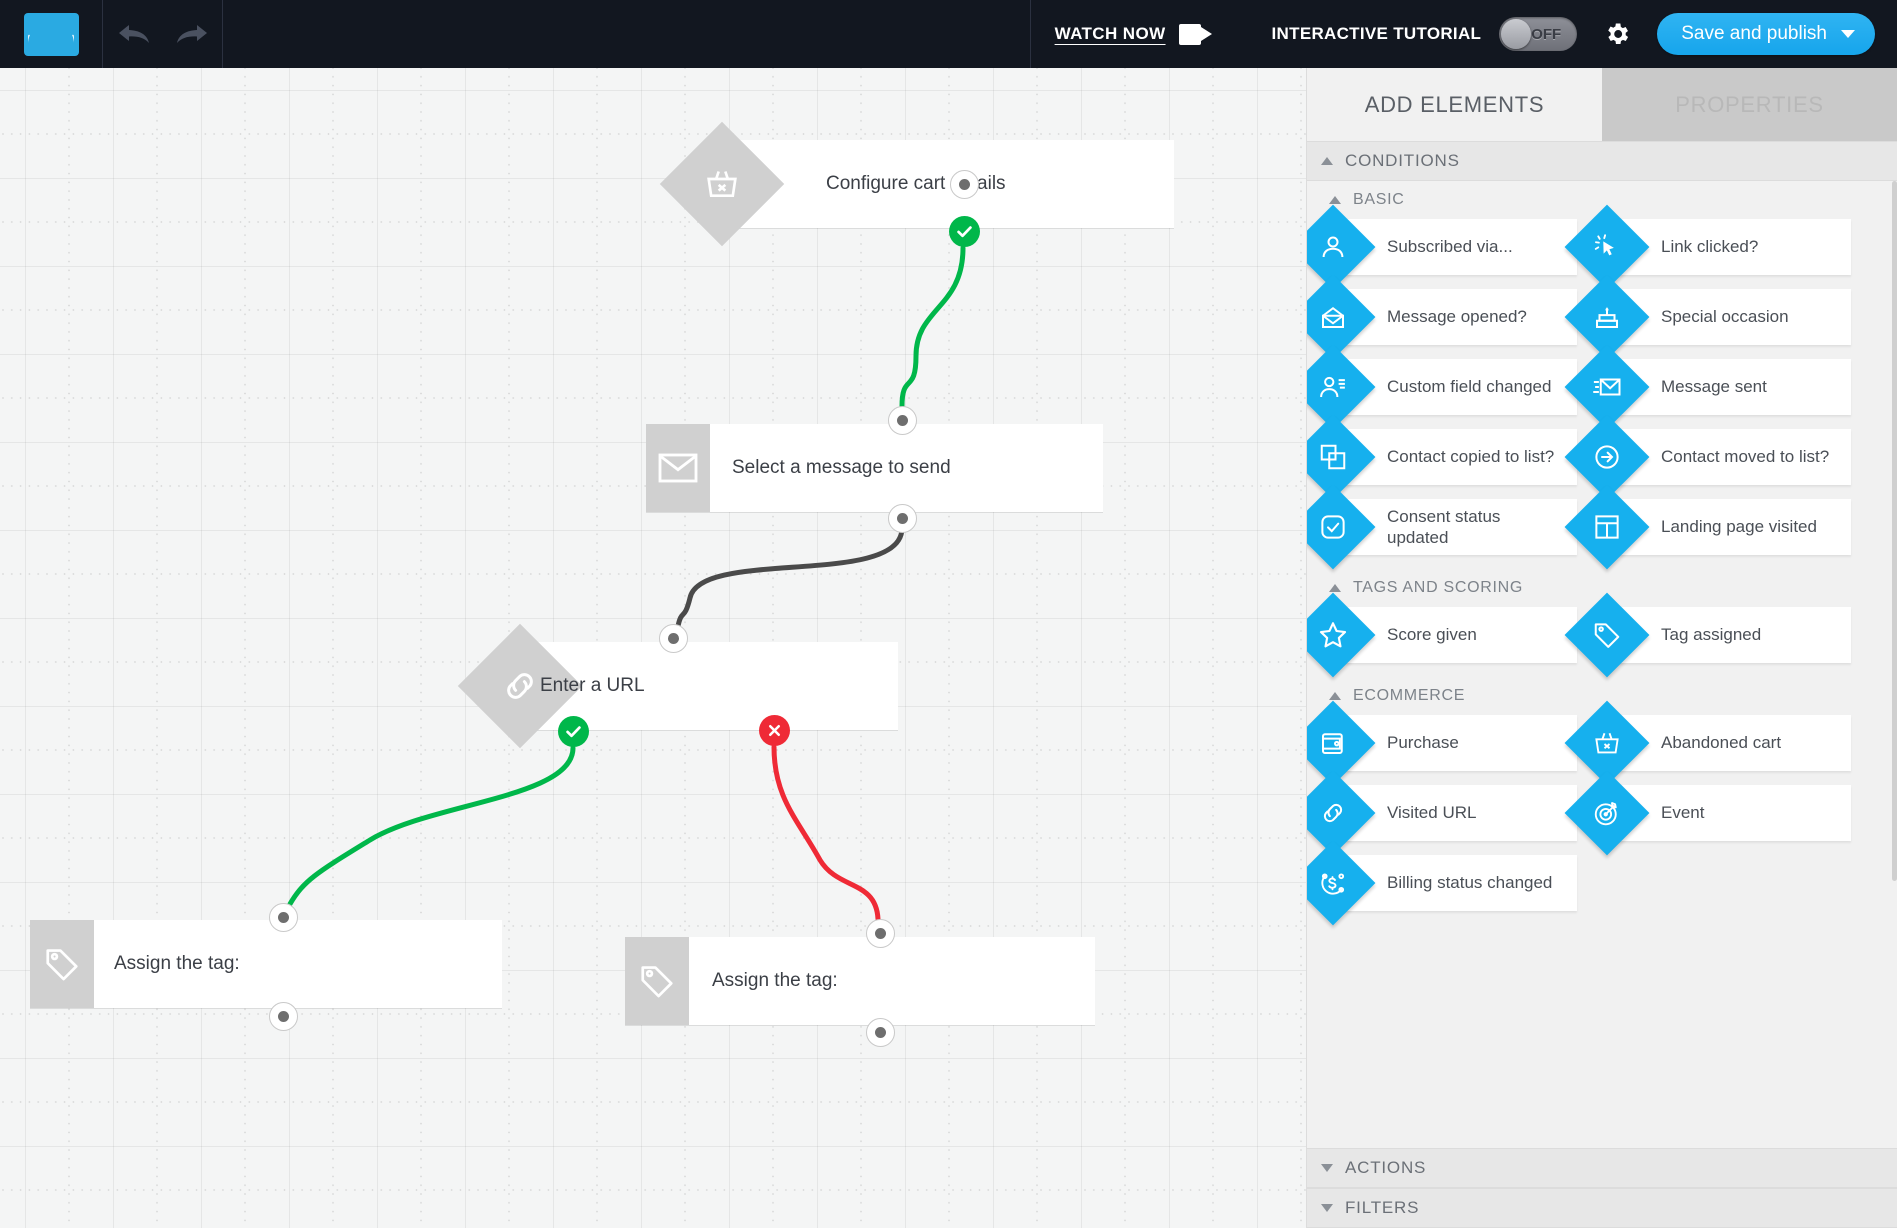 Image resolution: width=1897 pixels, height=1228 pixels. What do you see at coordinates (1382, 1207) in the screenshot?
I see `section-label: FILTERS` at bounding box center [1382, 1207].